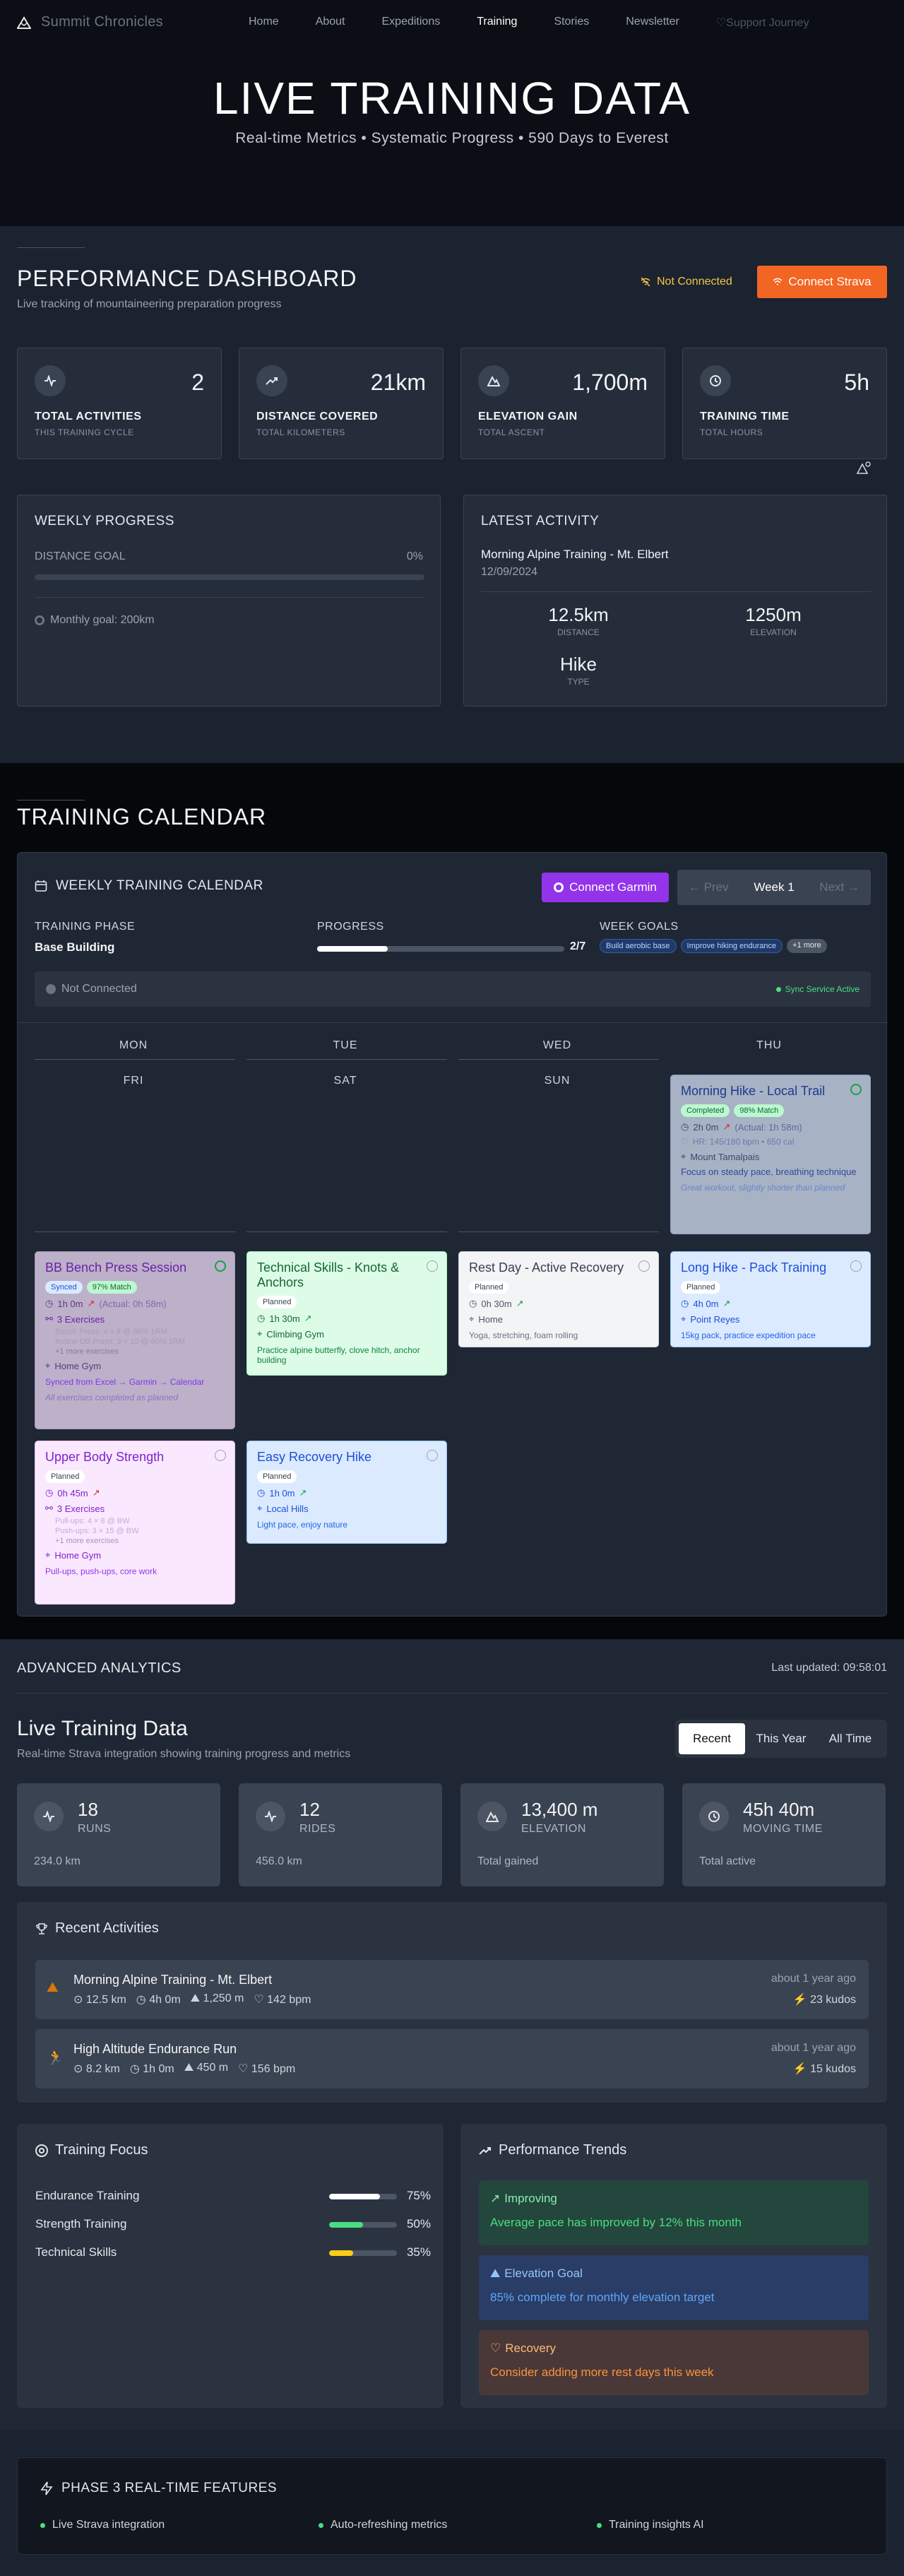 This screenshot has height=2576, width=904. Describe the element at coordinates (712, 1738) in the screenshot. I see `tab-recent: Recent` at that location.